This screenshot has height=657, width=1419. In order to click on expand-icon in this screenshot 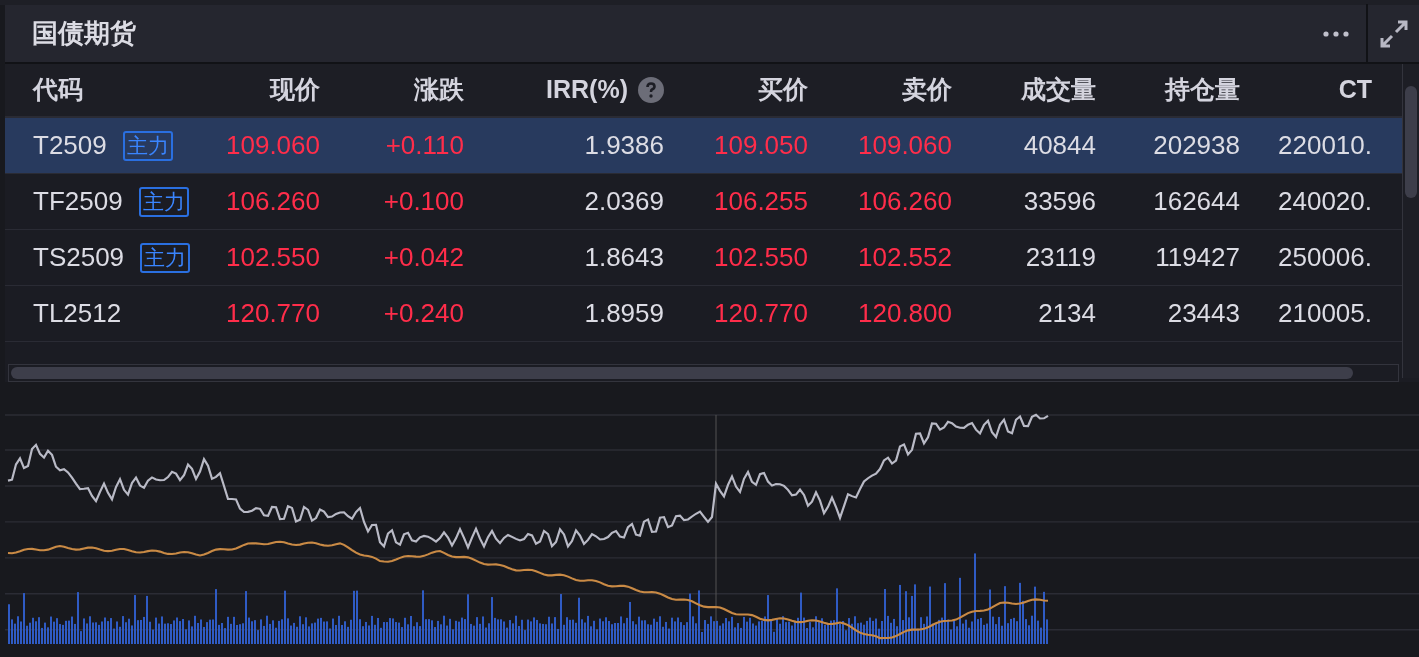, I will do `click(1393, 33)`.